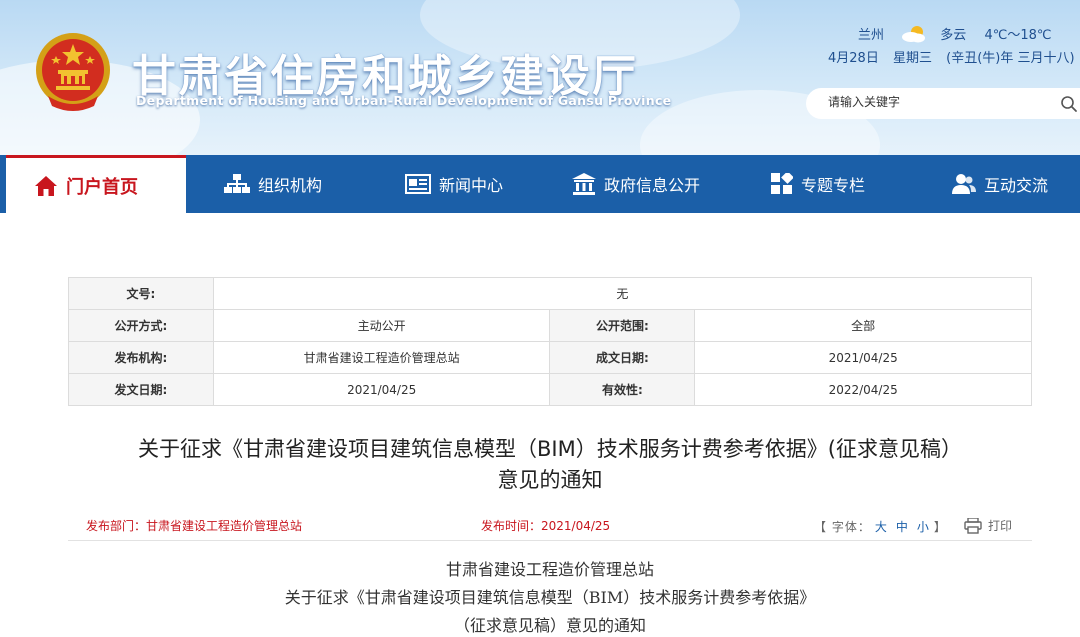  I want to click on nav-item-topics: 专题专栏, so click(818, 184).